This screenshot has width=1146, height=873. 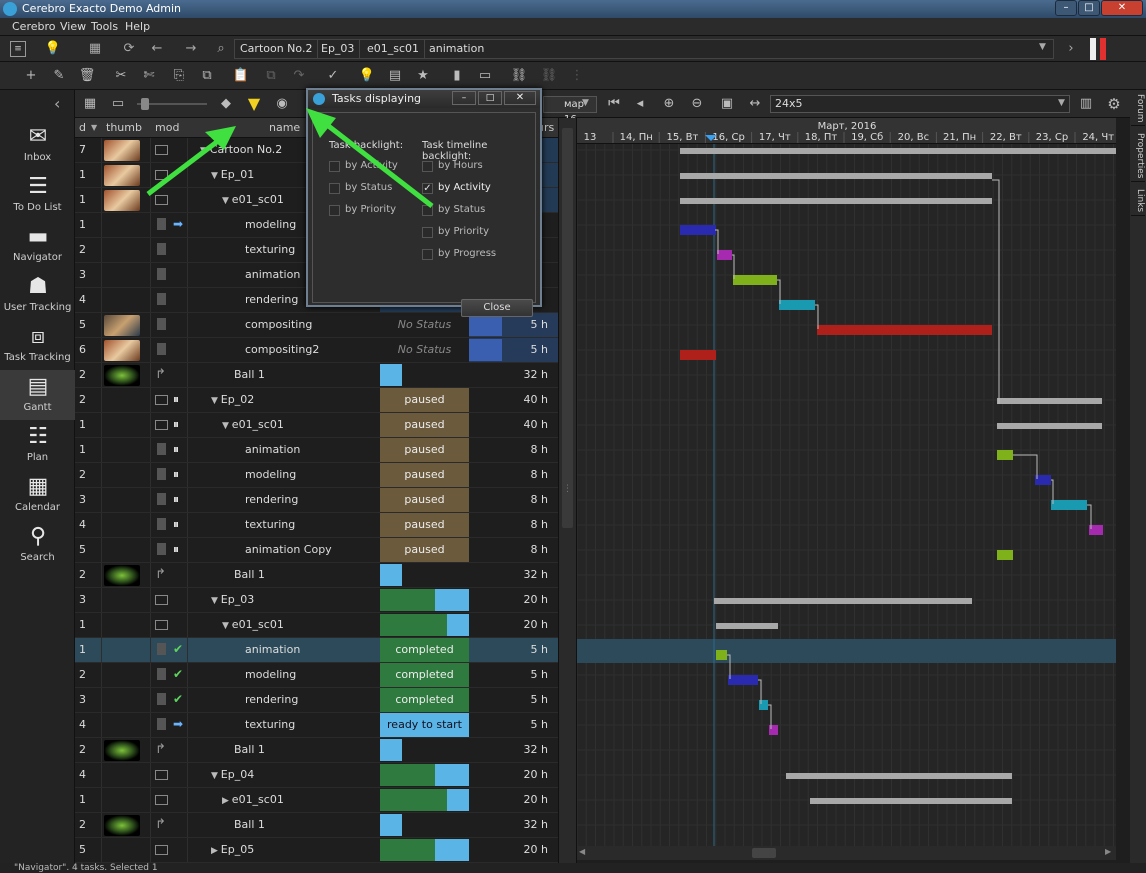 I want to click on row-name-cell: texturing, so click(x=284, y=725).